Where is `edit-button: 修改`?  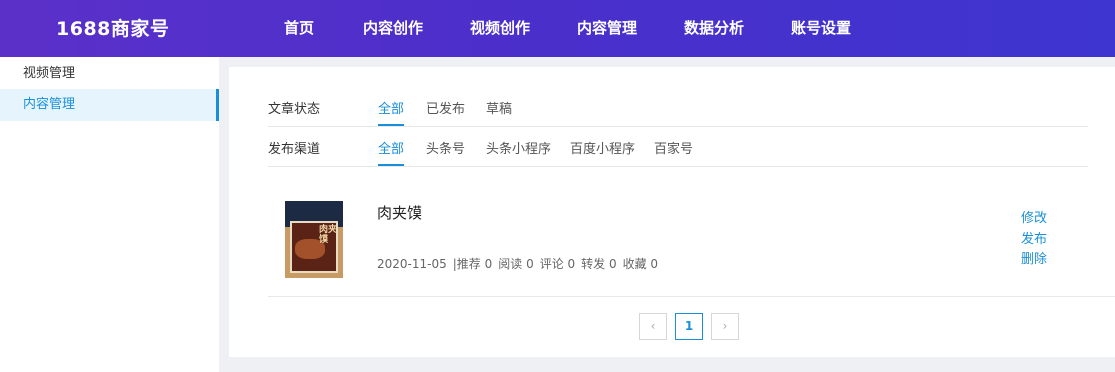
edit-button: 修改 is located at coordinates (1034, 216).